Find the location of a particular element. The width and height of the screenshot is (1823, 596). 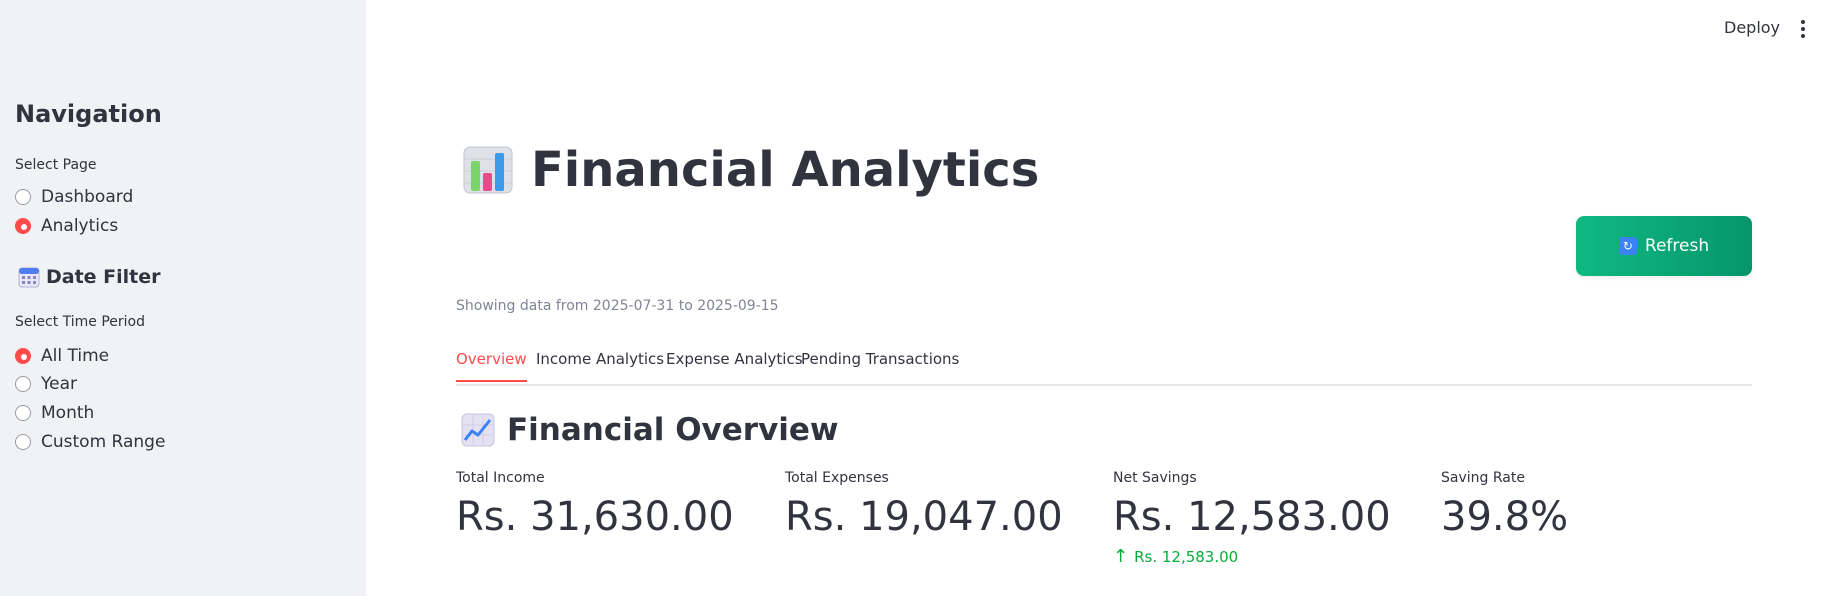

radio-label: Custom Range is located at coordinates (103, 442).